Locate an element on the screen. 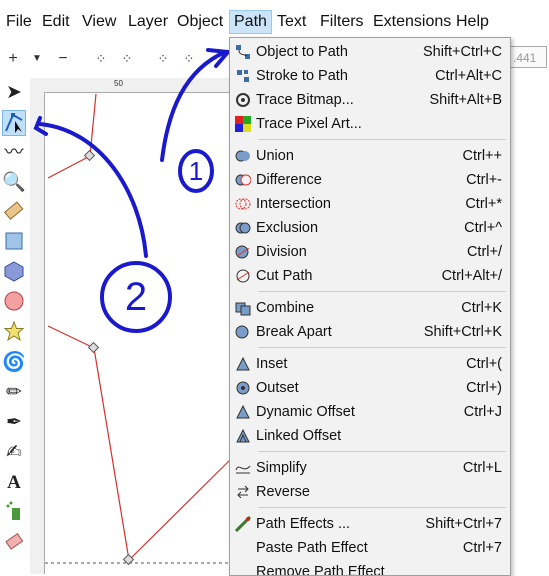 The width and height of the screenshot is (549, 576). menu-item-combine: Combine Ctrl+K is located at coordinates (370, 308).